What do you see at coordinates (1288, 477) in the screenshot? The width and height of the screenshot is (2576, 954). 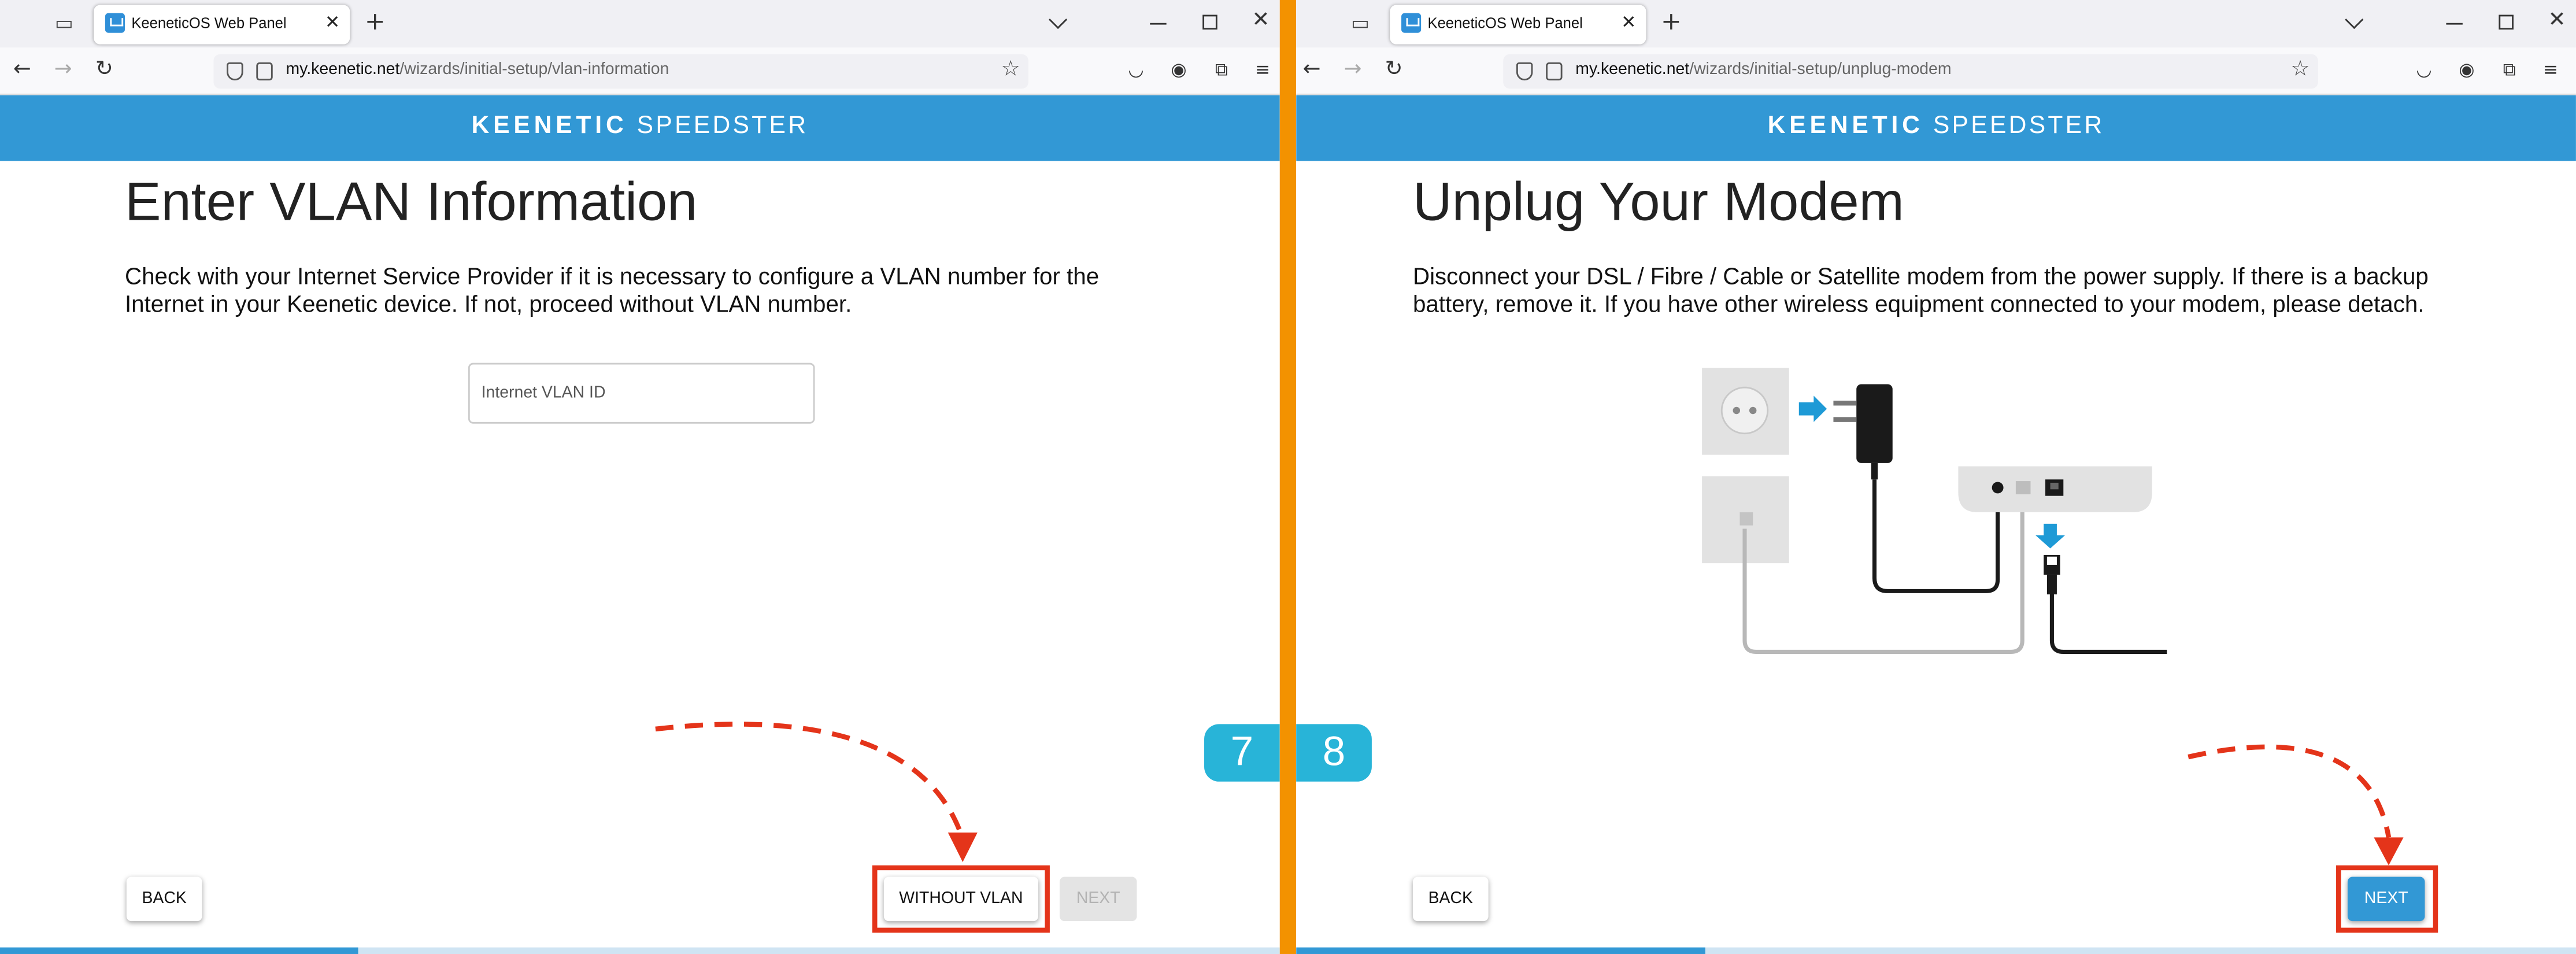 I see `divider` at bounding box center [1288, 477].